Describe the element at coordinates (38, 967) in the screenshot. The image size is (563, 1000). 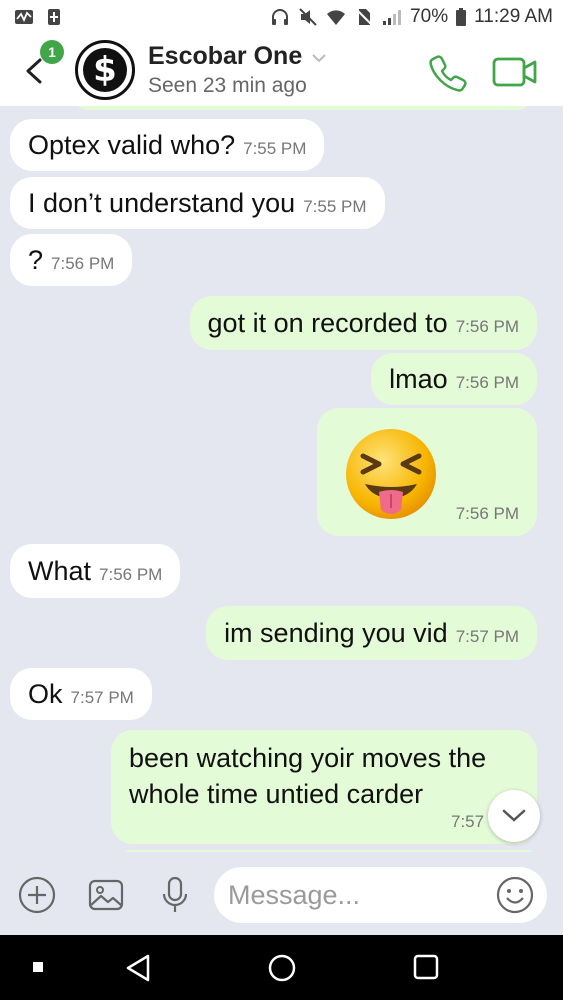
I see `recent-dot-icon` at that location.